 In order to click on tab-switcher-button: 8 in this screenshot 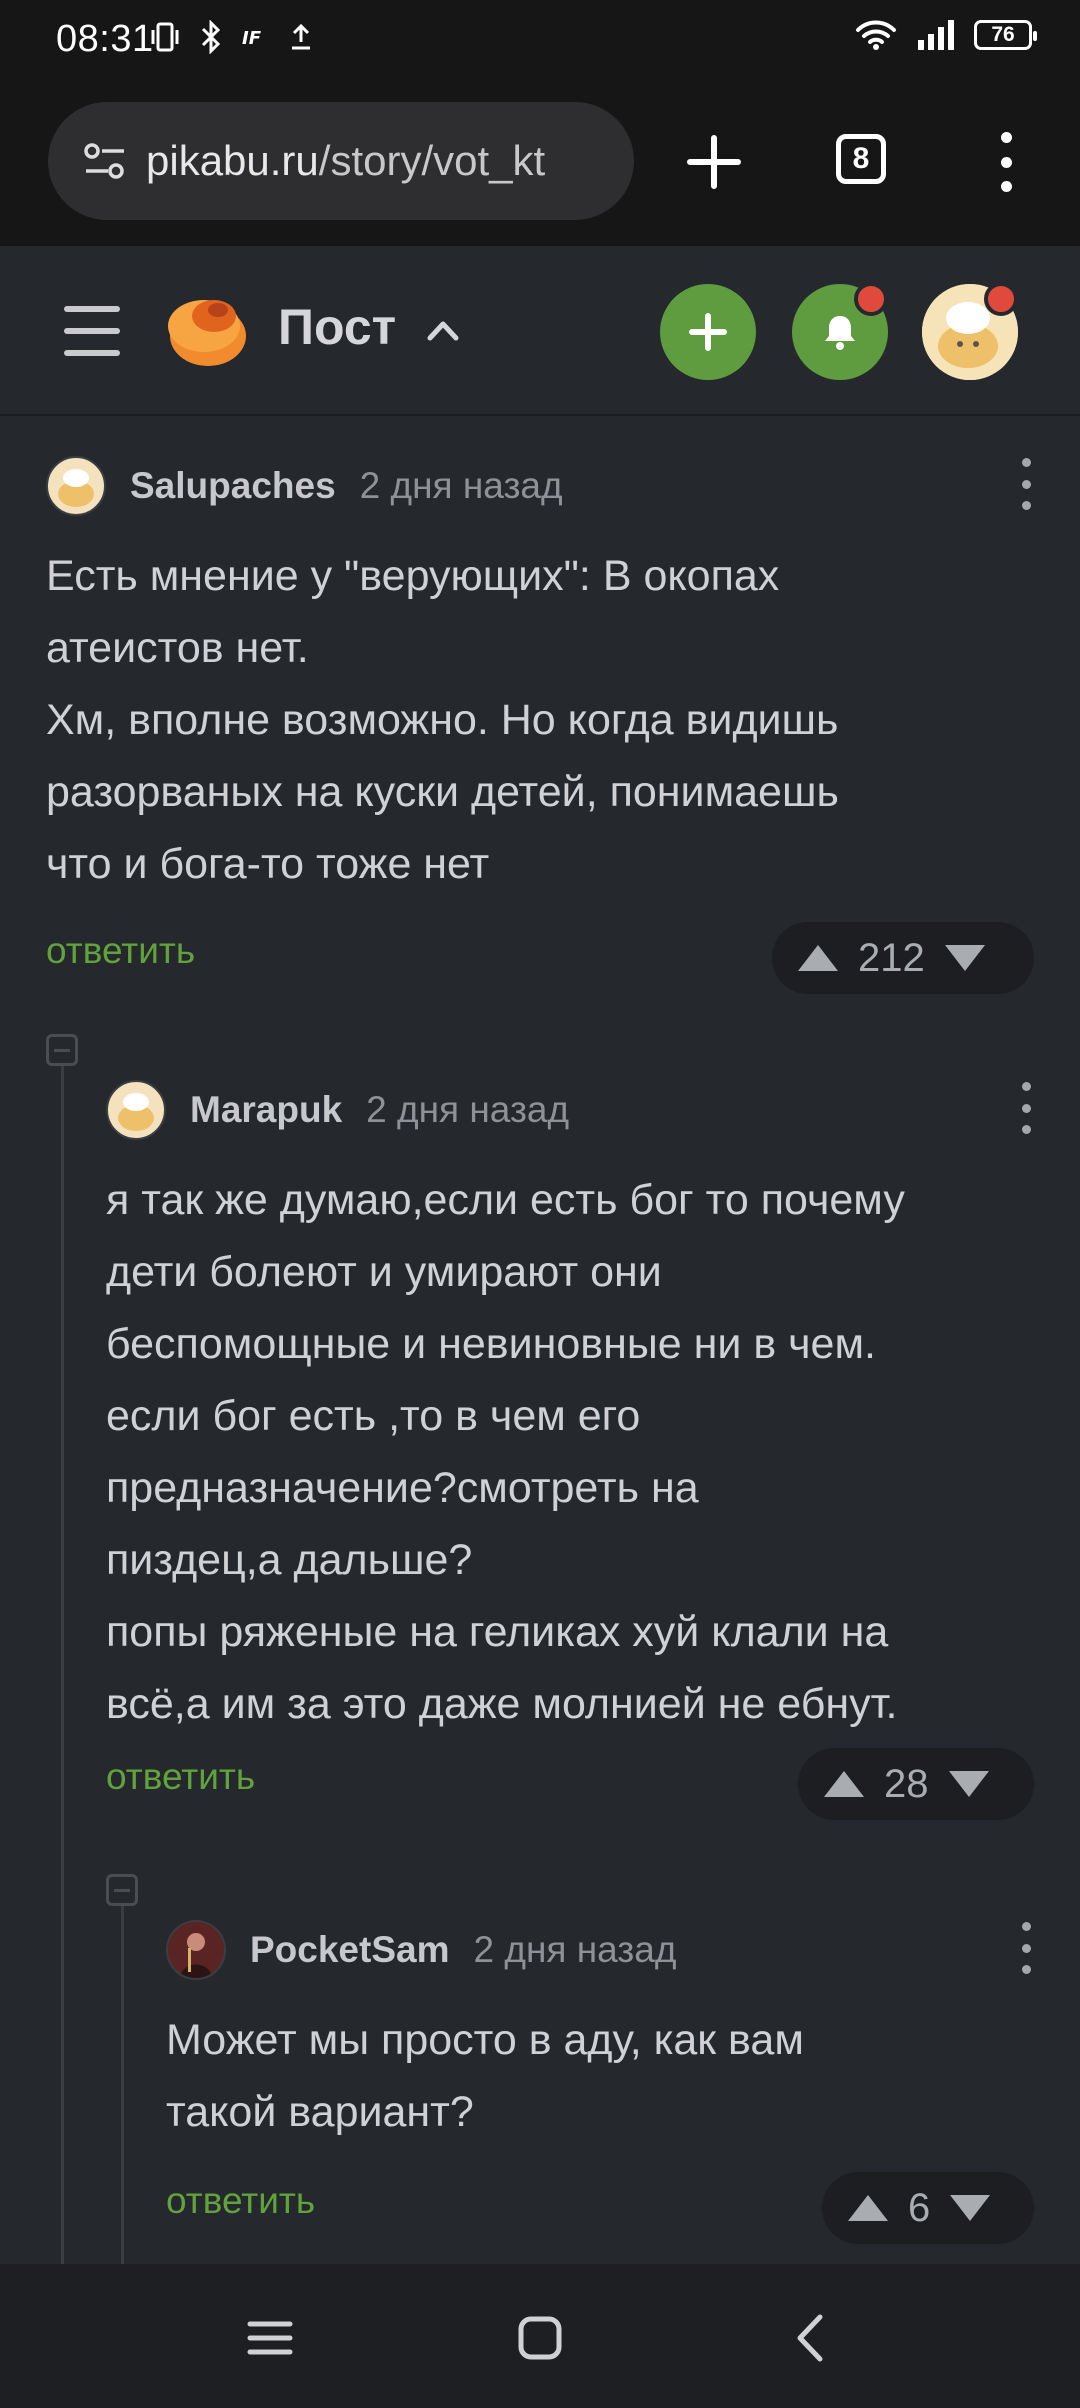, I will do `click(861, 159)`.